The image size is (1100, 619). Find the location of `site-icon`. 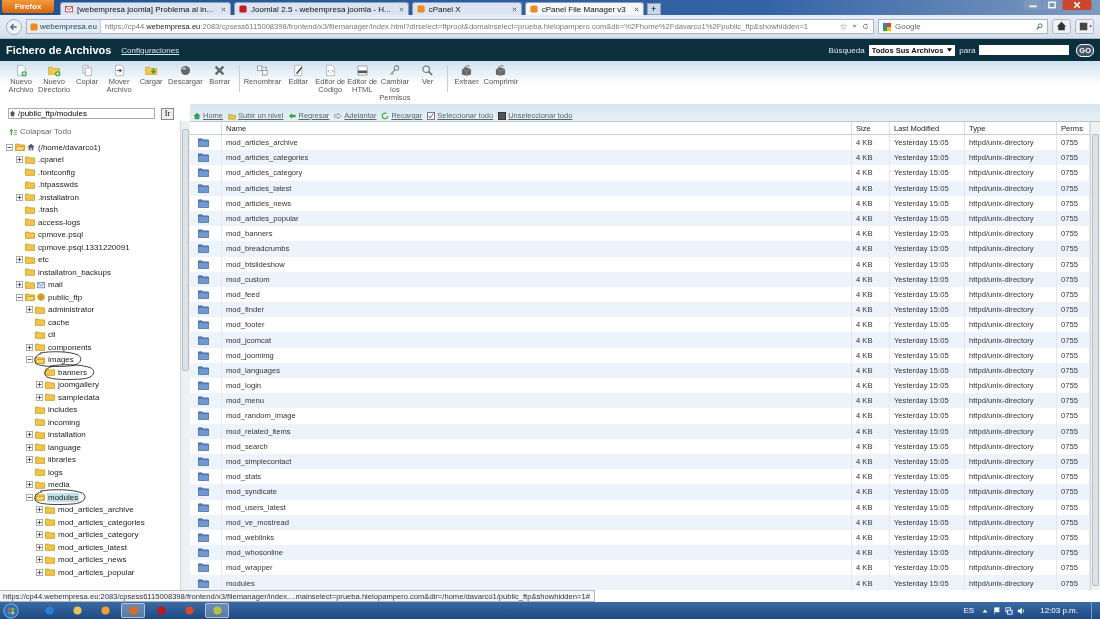

site-icon is located at coordinates (533, 9).